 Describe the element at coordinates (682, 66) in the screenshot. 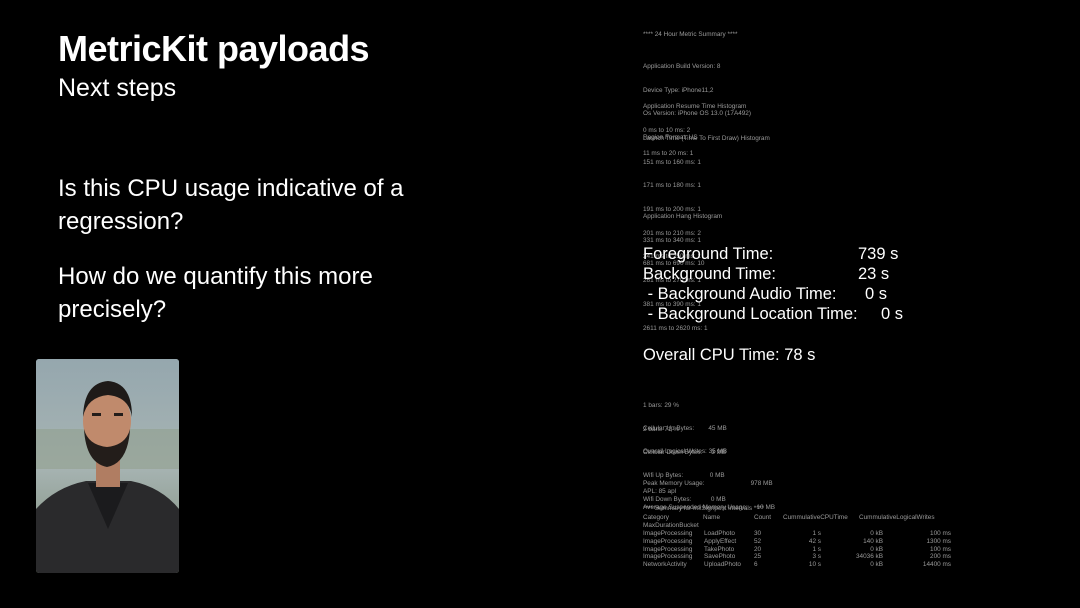

I see `device-info-line: Application Build Version: 8` at that location.